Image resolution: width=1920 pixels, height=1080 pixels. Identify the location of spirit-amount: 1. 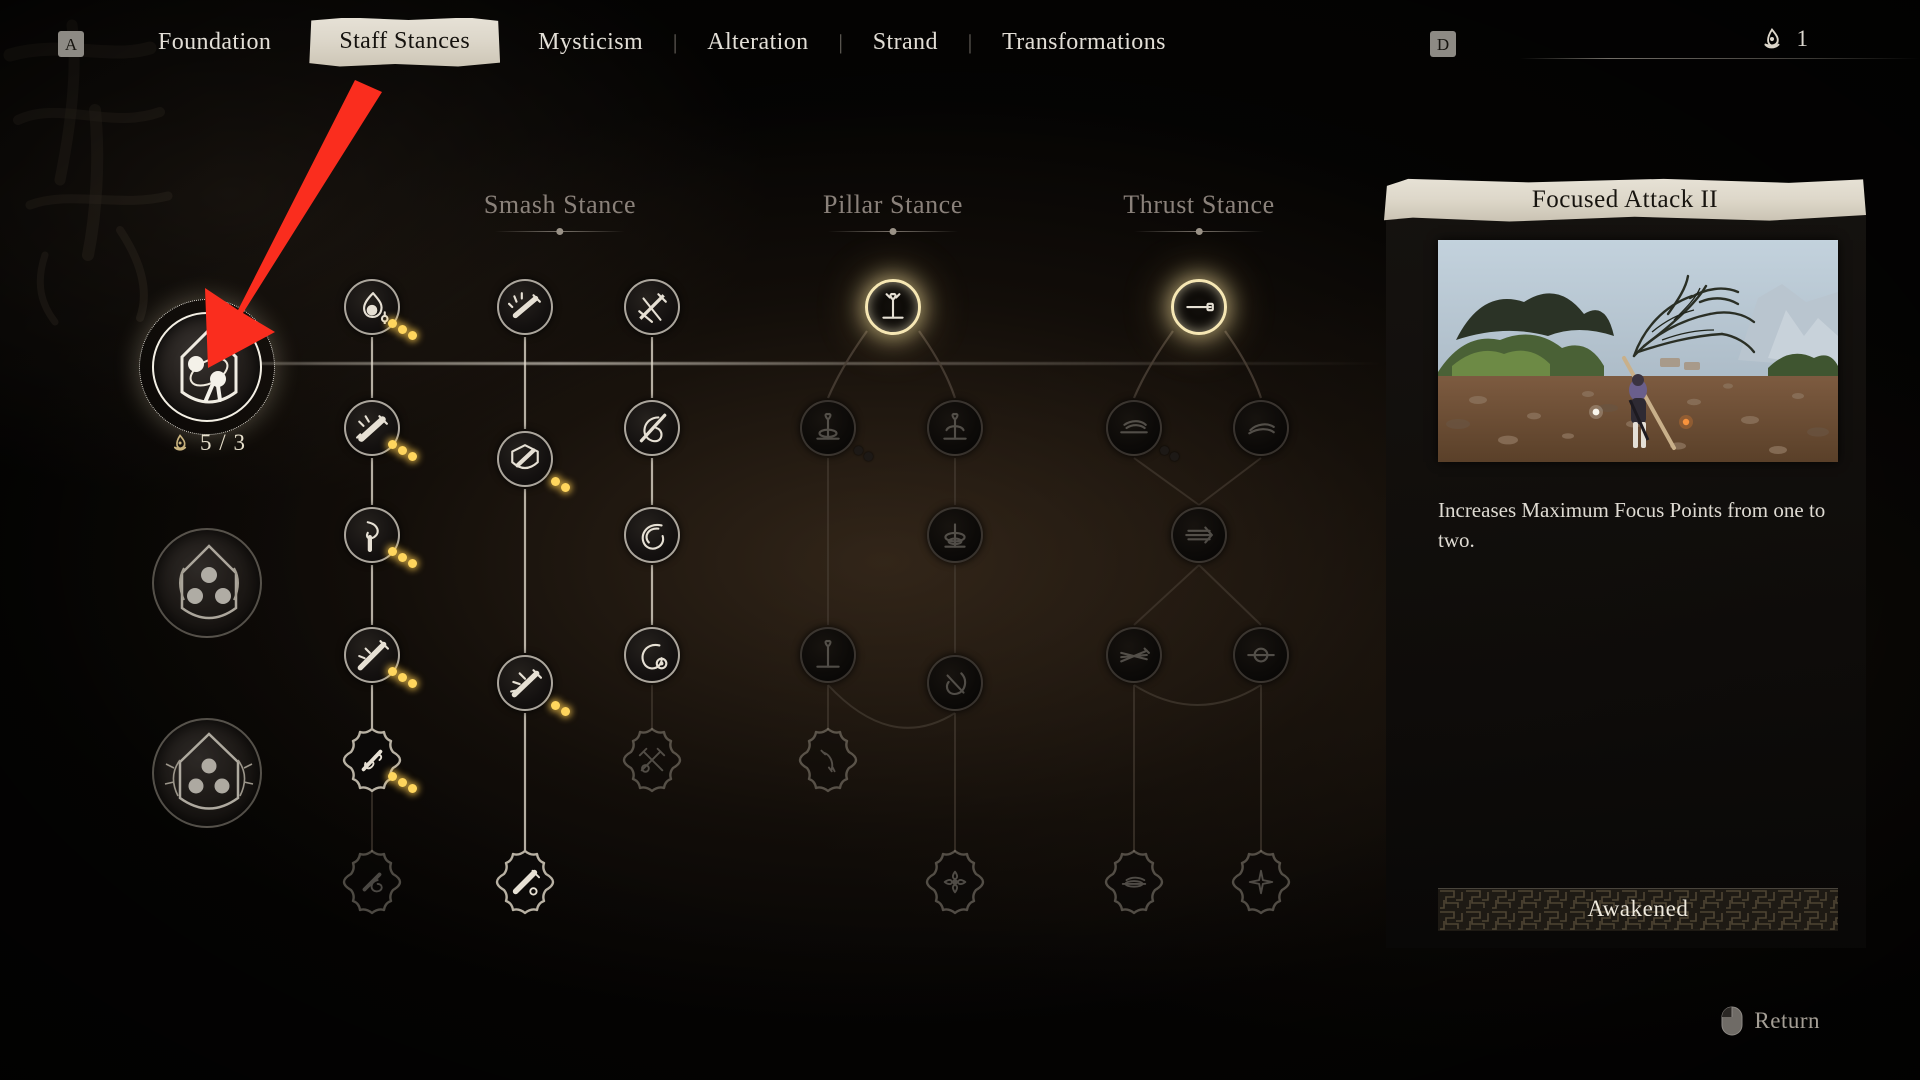
(1802, 38).